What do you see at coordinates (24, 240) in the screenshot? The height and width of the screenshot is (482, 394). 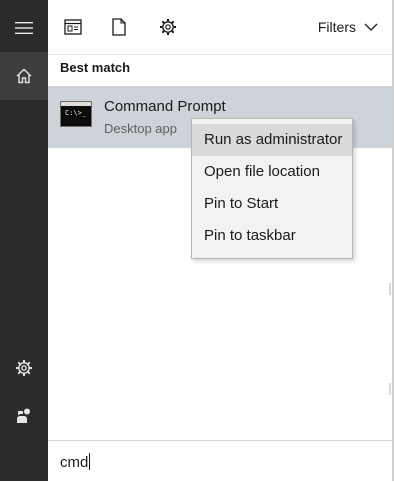 I see `left-rail` at bounding box center [24, 240].